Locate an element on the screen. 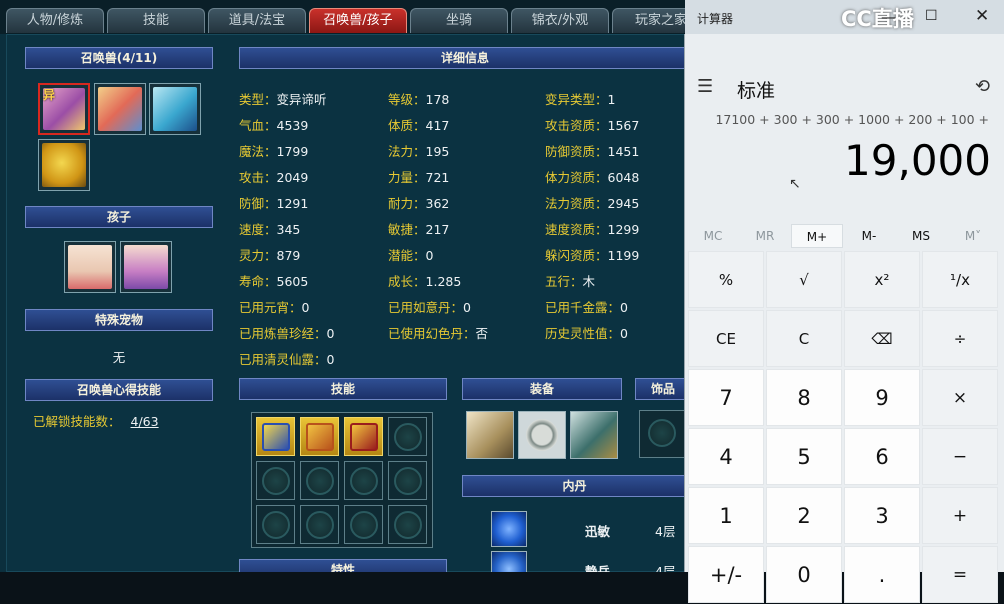 Image resolution: width=1004 pixels, height=604 pixels. detail-value: 178 is located at coordinates (437, 99).